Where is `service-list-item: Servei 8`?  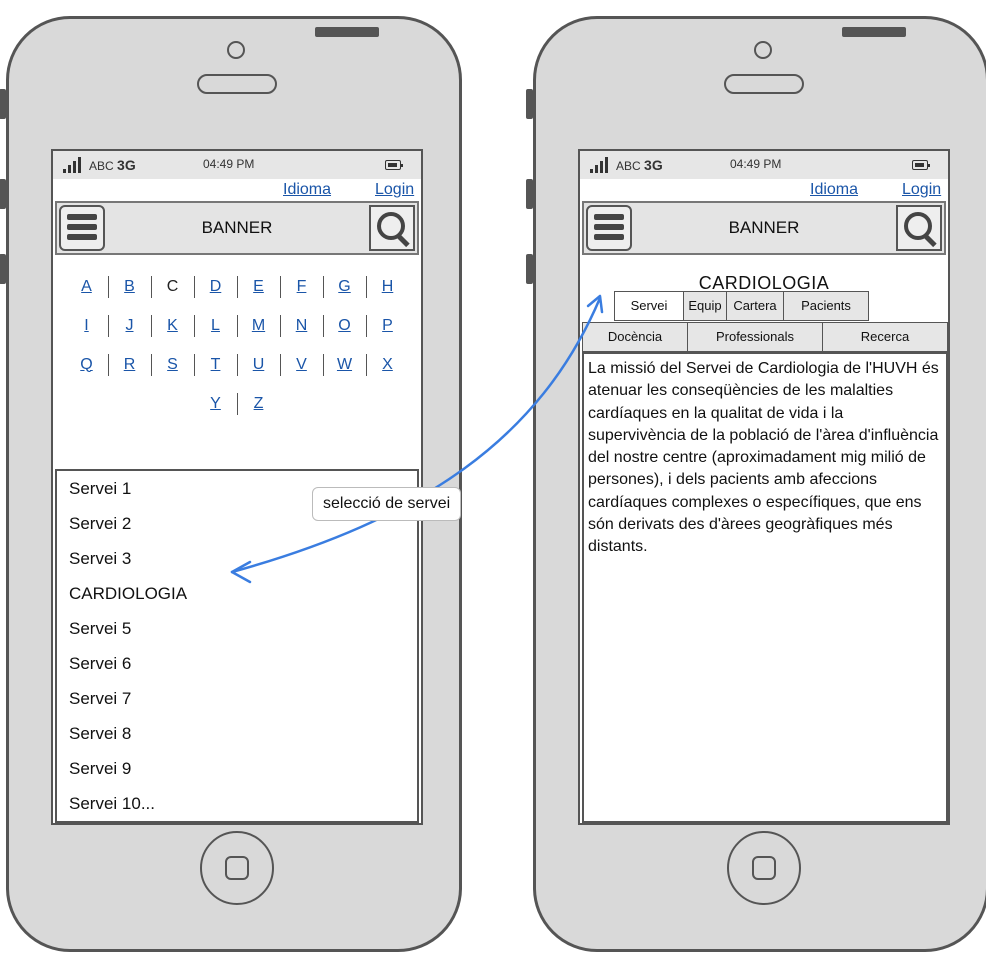 service-list-item: Servei 8 is located at coordinates (237, 736).